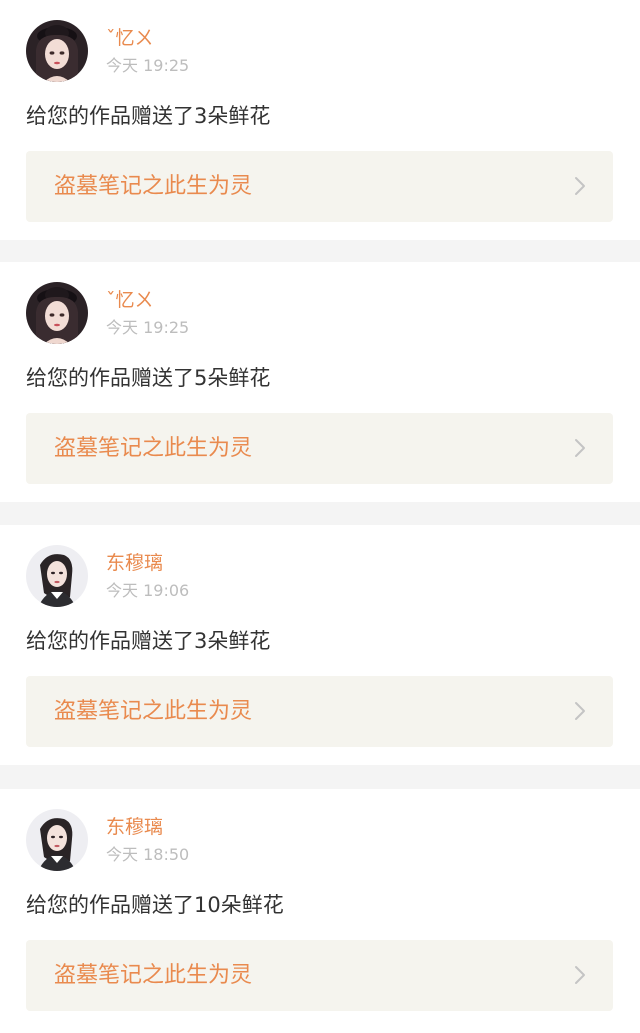  I want to click on gift-message: 给您的作品赠送了5朵鲜花, so click(148, 378).